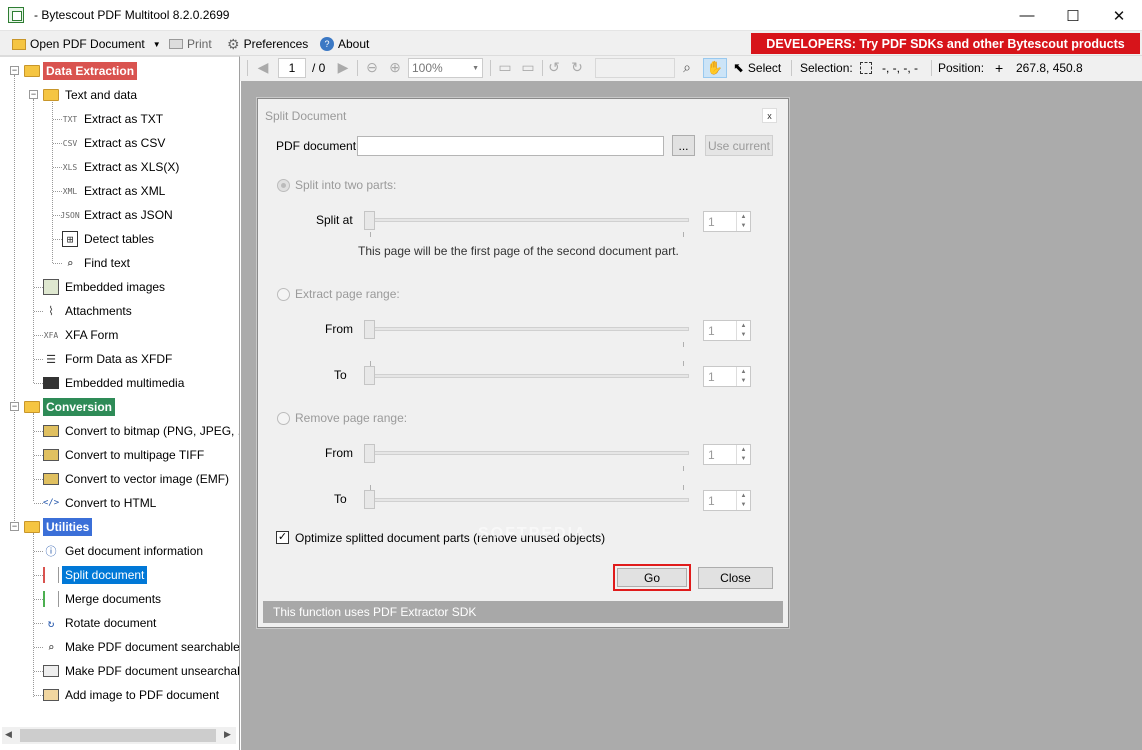 Image resolution: width=1142 pixels, height=750 pixels. What do you see at coordinates (58, 527) in the screenshot?
I see `tree-category-utilities: Utilities` at bounding box center [58, 527].